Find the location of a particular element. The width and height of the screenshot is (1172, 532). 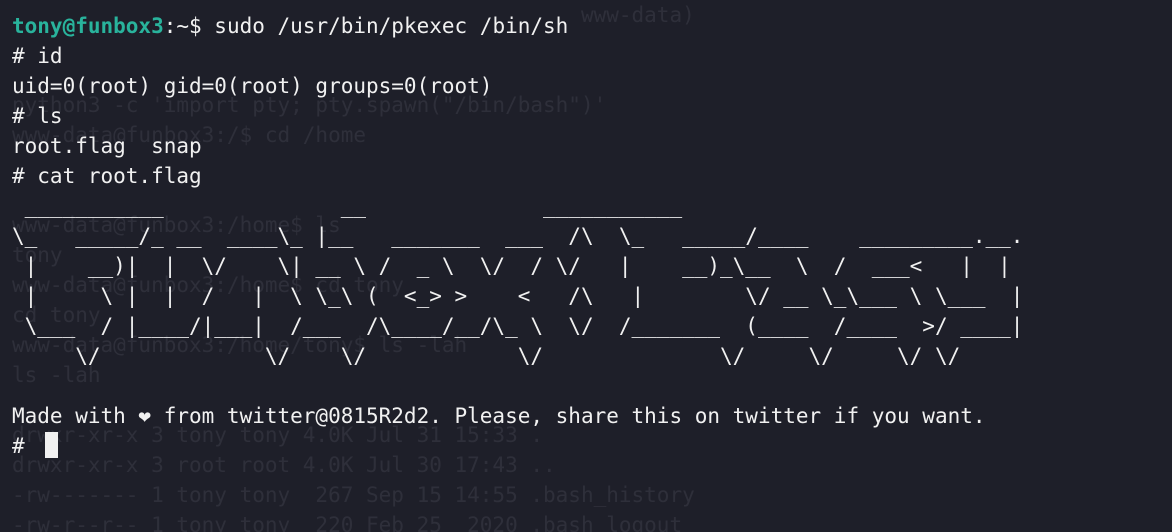

output-line: # ls is located at coordinates (37, 116).